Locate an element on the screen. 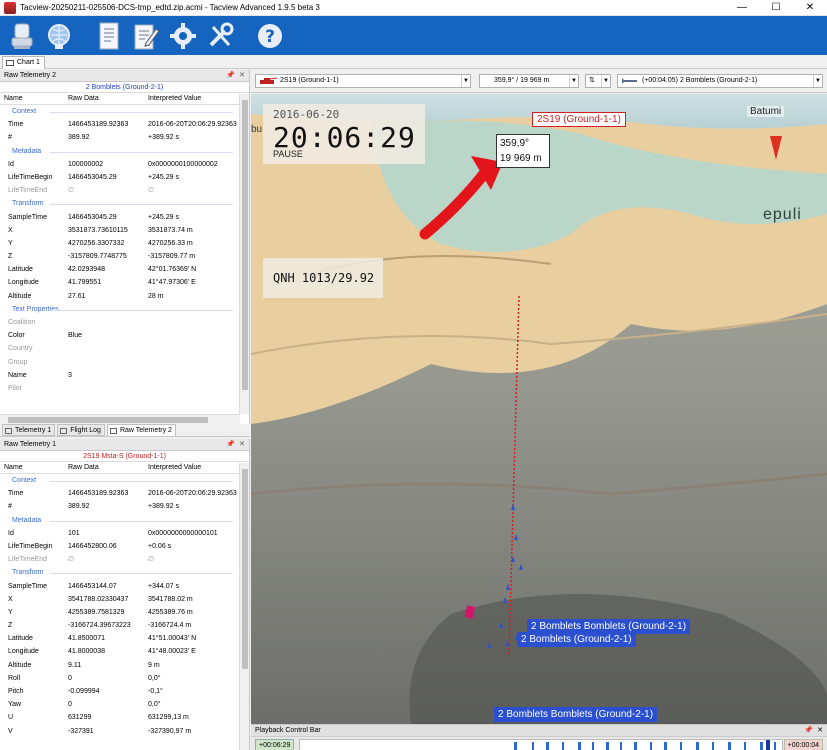  bearing-range-field: 359,9° / 19 969 m ▼ is located at coordinates (529, 81).